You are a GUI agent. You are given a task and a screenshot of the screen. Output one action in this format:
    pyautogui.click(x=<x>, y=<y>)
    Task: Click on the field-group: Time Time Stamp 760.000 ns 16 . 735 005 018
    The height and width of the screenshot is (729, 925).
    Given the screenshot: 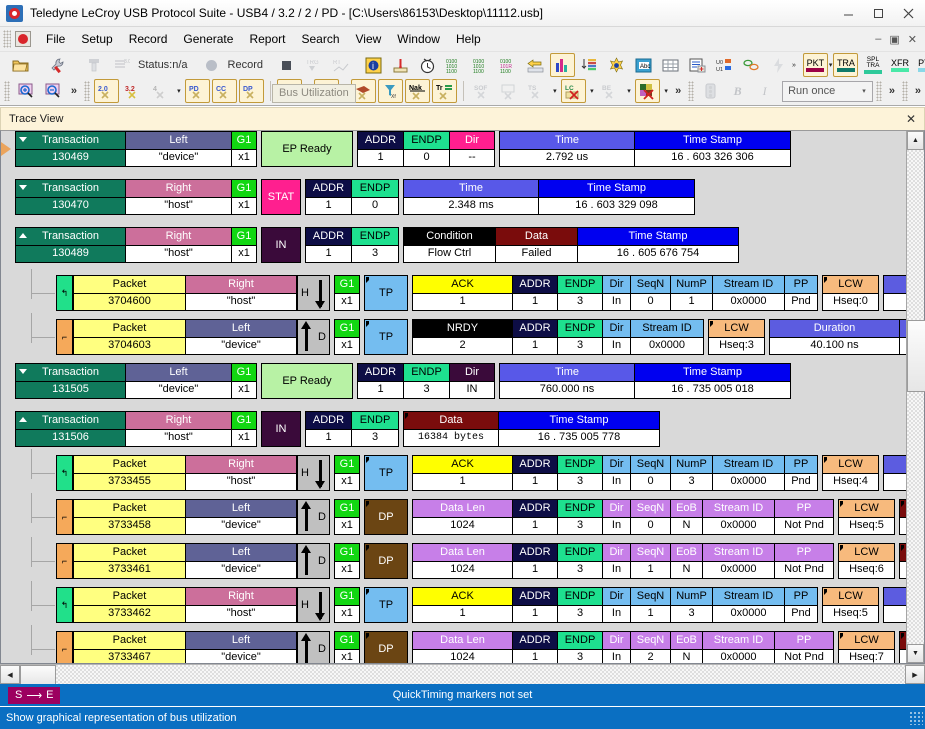 What is the action you would take?
    pyautogui.click(x=645, y=381)
    